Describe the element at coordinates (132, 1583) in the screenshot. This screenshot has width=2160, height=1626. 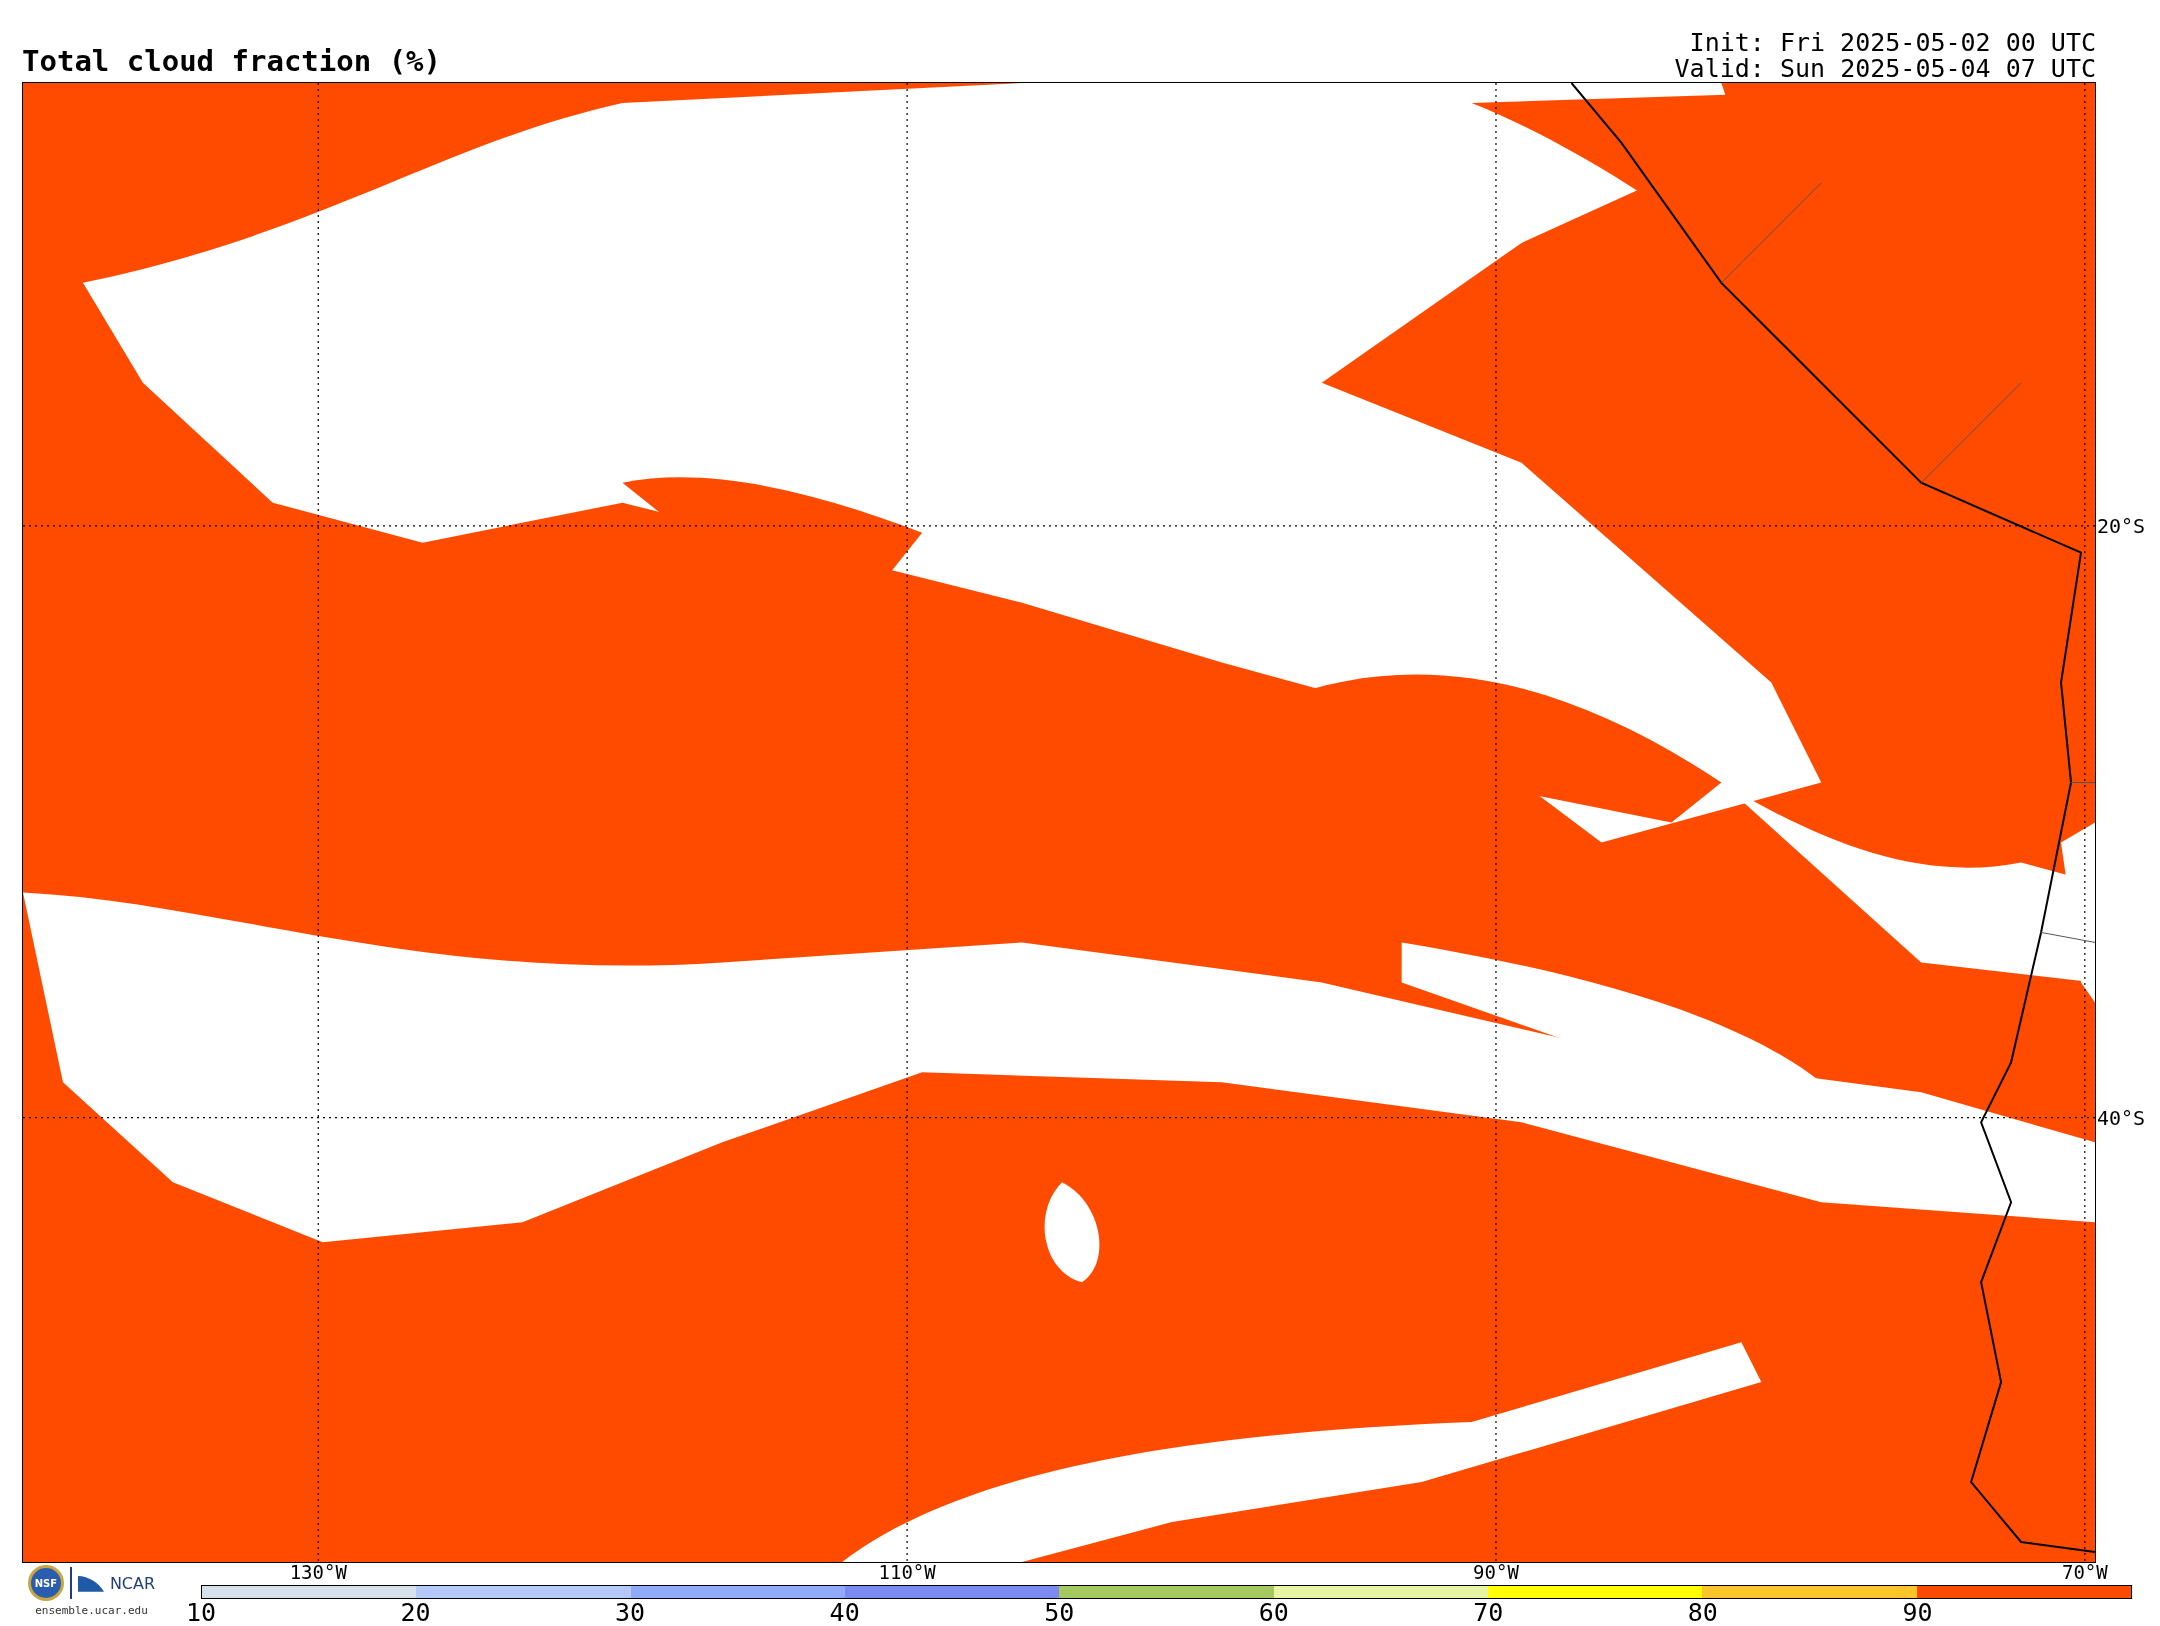
I see `logo-text: NCAR` at that location.